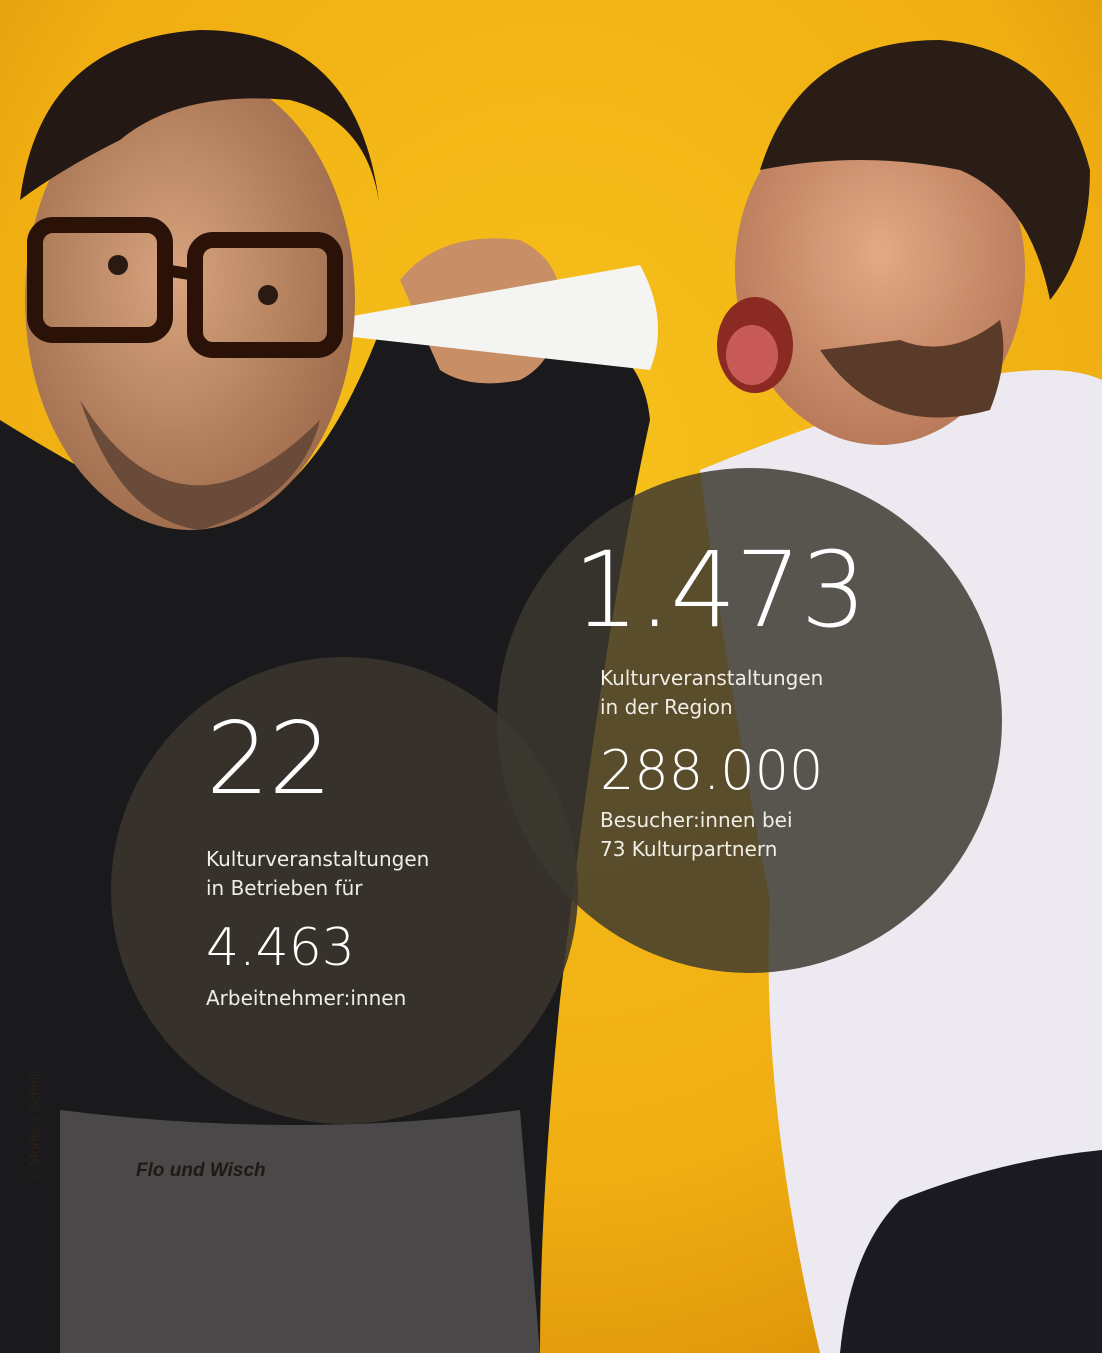 The height and width of the screenshot is (1353, 1102). Describe the element at coordinates (284, 888) in the screenshot. I see `stat-label-line2: in Betrieben für` at that location.